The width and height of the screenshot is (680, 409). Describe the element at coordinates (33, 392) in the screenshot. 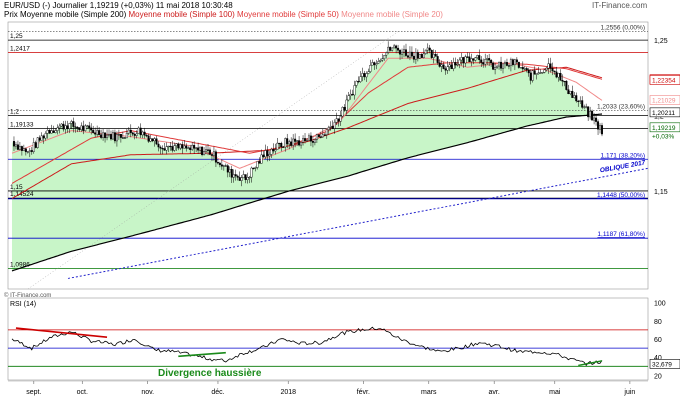

I see `x-label-0: sept.` at that location.